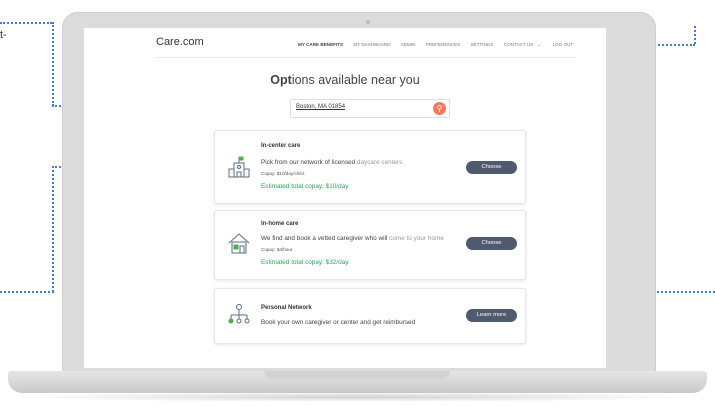 The image size is (715, 407). Describe the element at coordinates (368, 22) in the screenshot. I see `camera-icon` at that location.